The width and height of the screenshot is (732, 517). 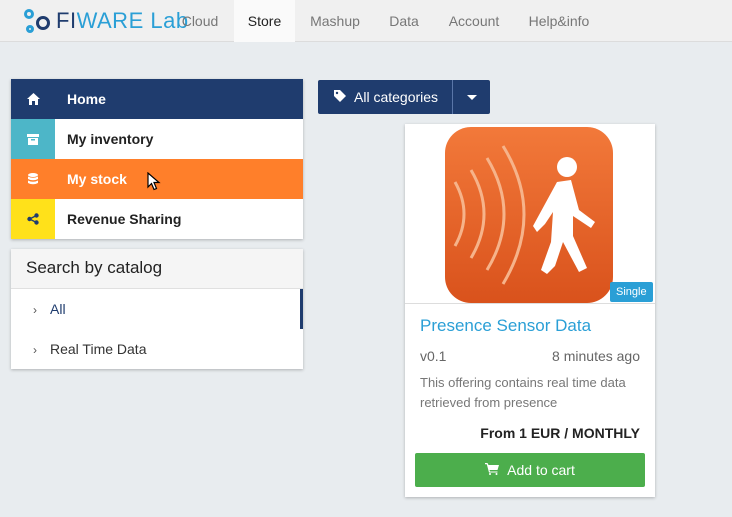 What do you see at coordinates (58, 309) in the screenshot?
I see `catalog-item-label: All` at bounding box center [58, 309].